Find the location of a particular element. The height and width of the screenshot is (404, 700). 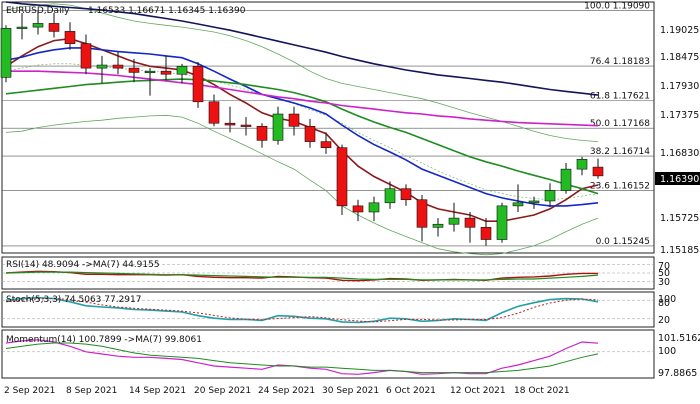

date-axis-label: 14 Sep 2021 is located at coordinates (157, 391).